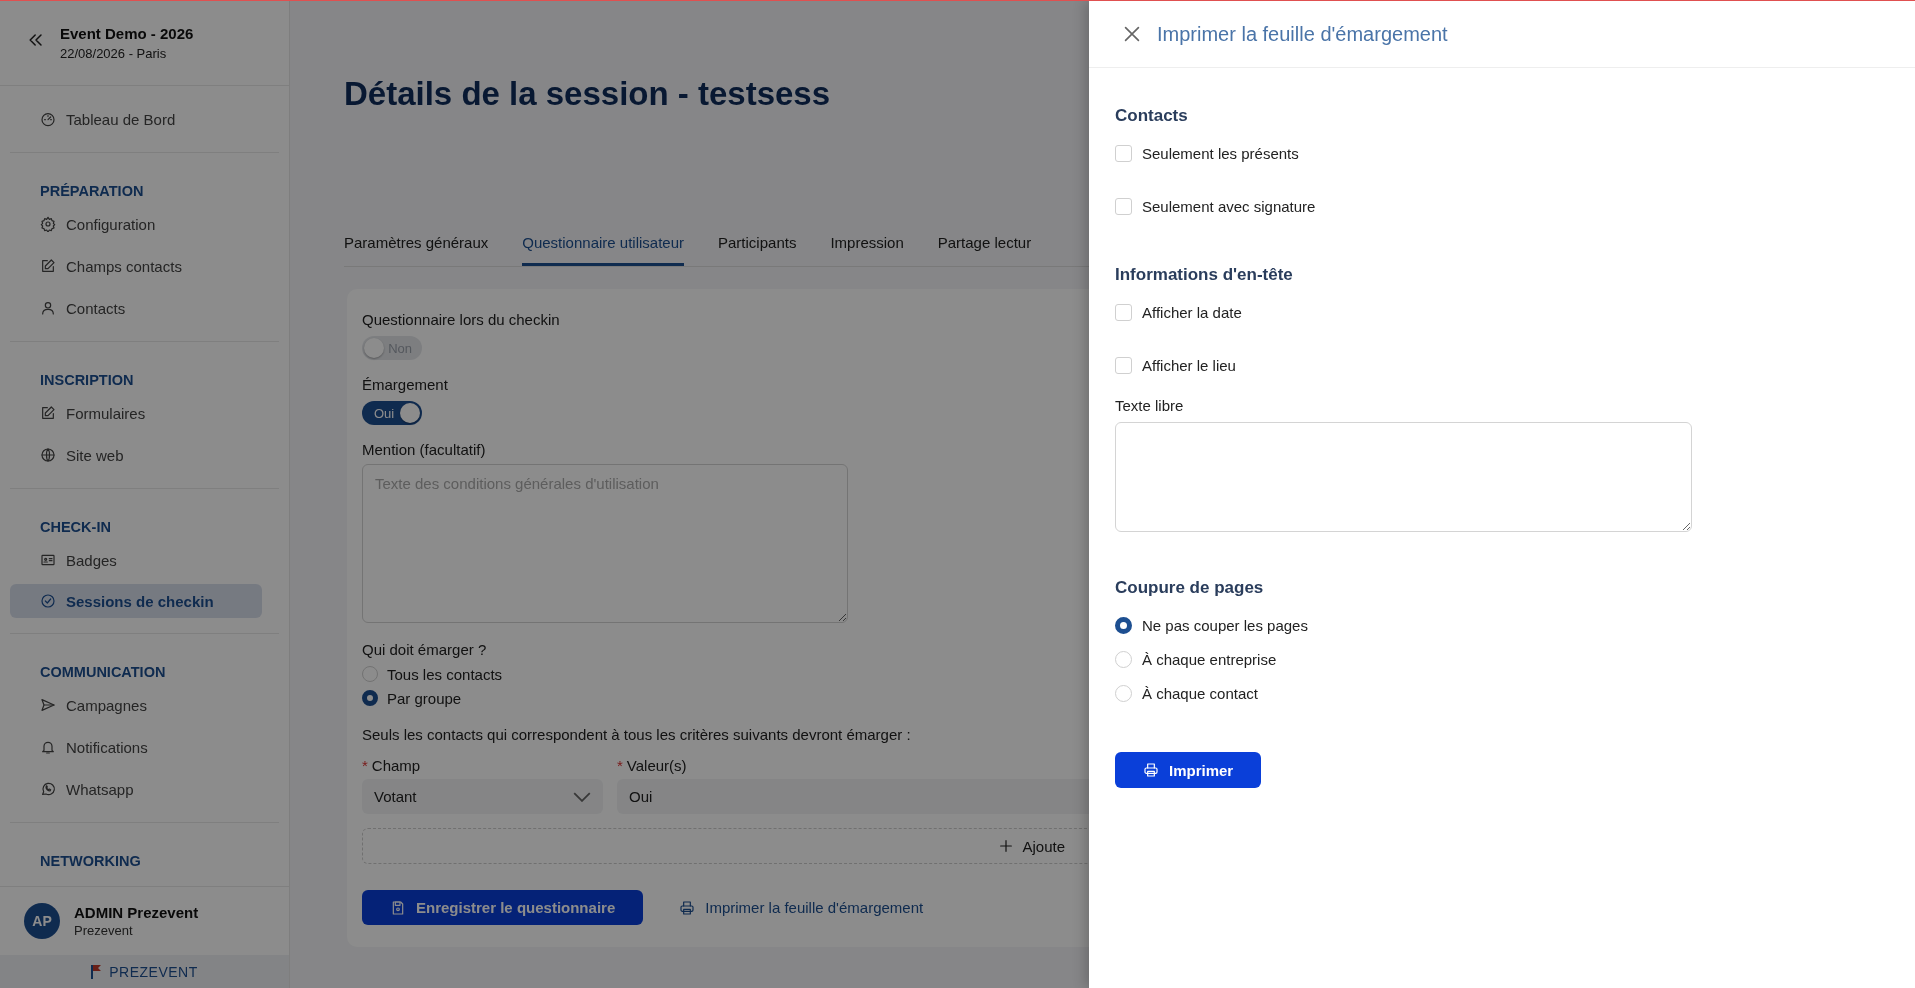 The width and height of the screenshot is (1915, 988). Describe the element at coordinates (1225, 625) in the screenshot. I see `radio-label: Ne pas couper les pages` at that location.